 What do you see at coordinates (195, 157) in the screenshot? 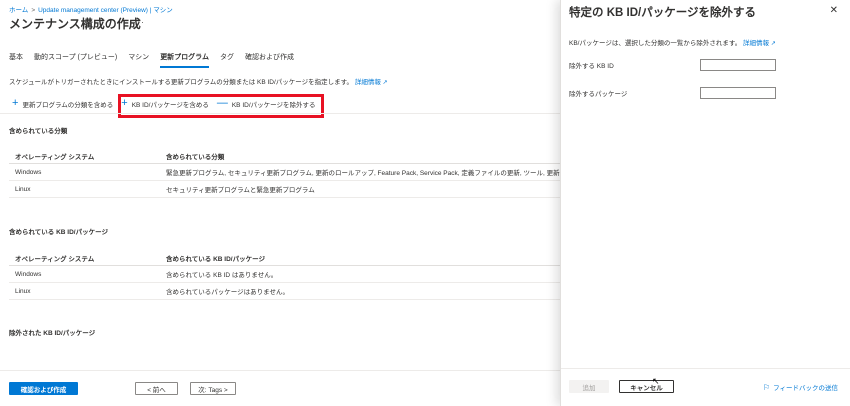
I see `column-header-classifications: 含められている分類` at bounding box center [195, 157].